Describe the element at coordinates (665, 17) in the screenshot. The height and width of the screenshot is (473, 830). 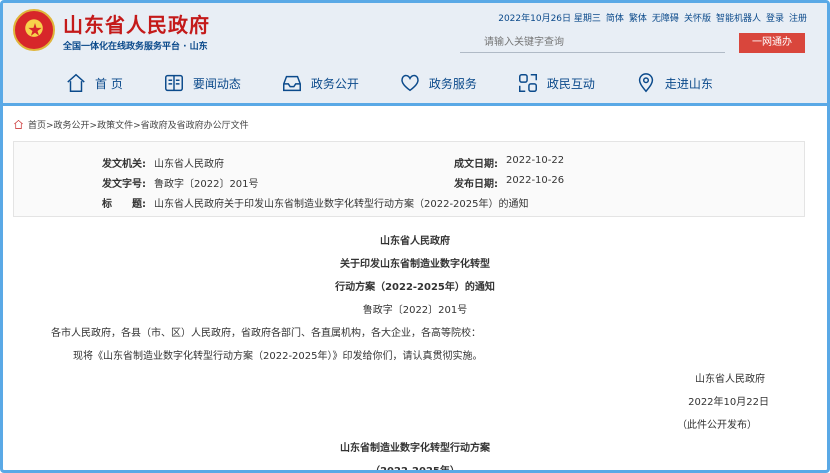
I see `link-accessibility: 无障碍` at that location.